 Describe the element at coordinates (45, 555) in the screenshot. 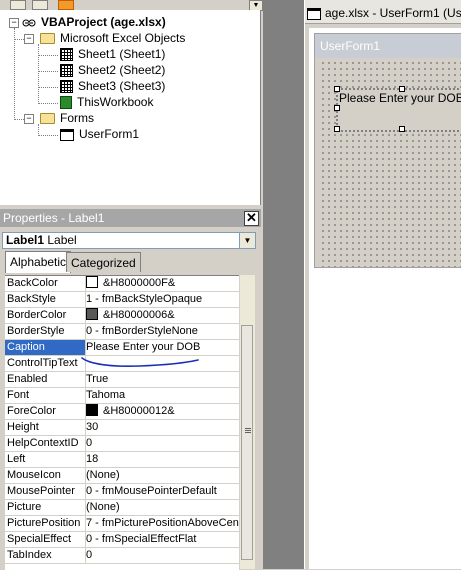

I see `property-name: TabIndex` at that location.